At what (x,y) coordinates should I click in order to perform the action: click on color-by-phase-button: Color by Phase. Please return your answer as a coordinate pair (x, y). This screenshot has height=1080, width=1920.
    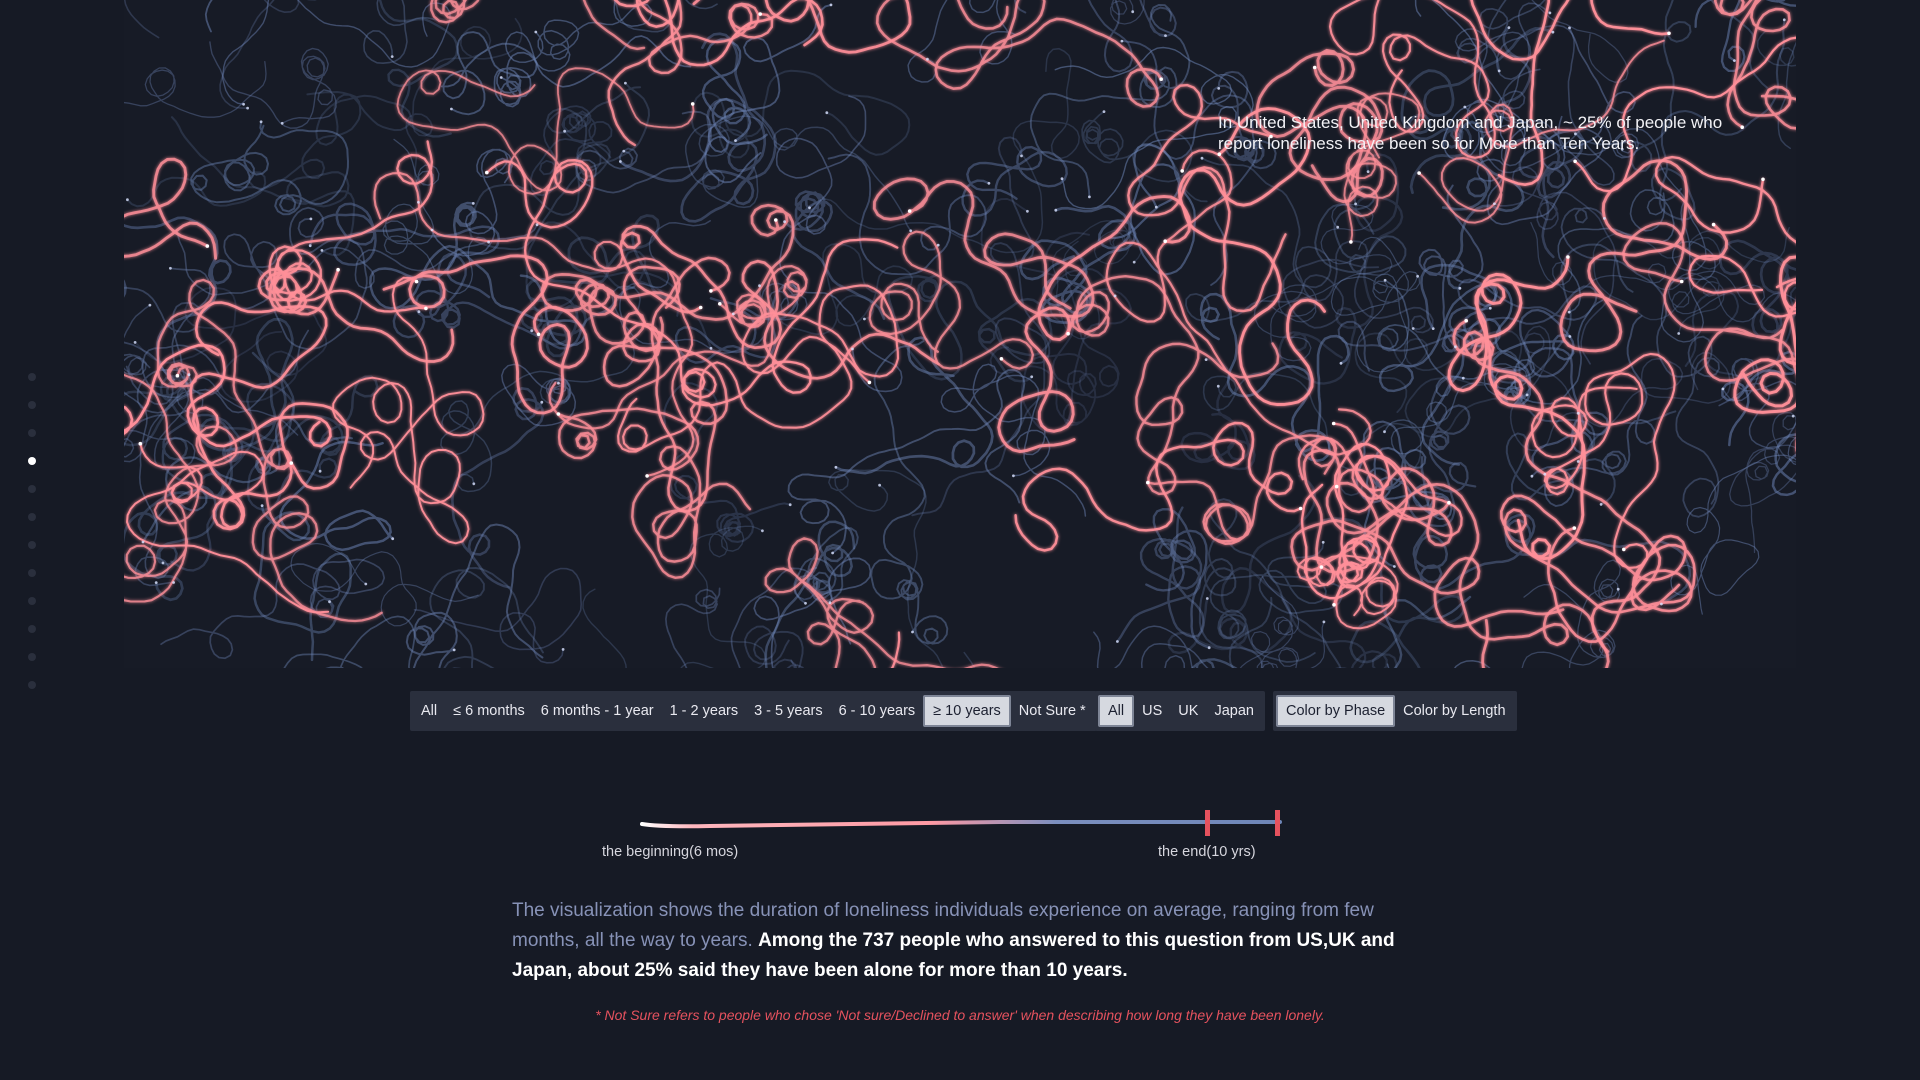
    Looking at the image, I should click on (1336, 711).